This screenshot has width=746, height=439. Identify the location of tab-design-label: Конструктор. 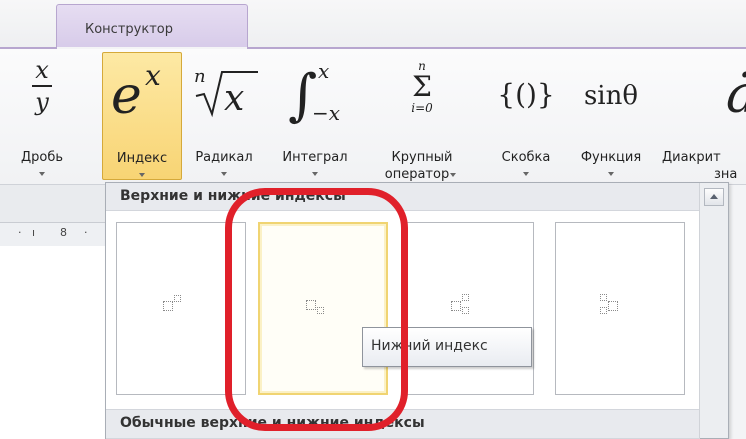
(129, 29).